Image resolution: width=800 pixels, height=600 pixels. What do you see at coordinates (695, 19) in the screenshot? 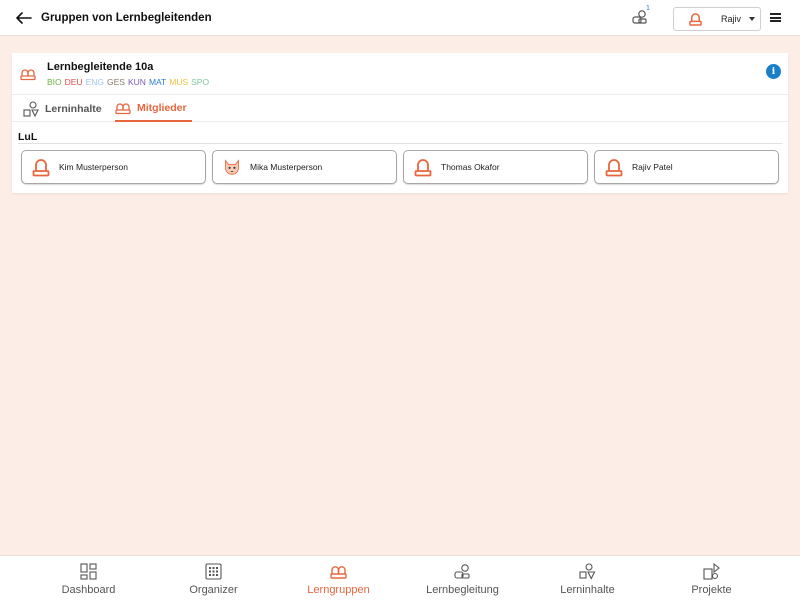
I see `user-avatar-icon` at bounding box center [695, 19].